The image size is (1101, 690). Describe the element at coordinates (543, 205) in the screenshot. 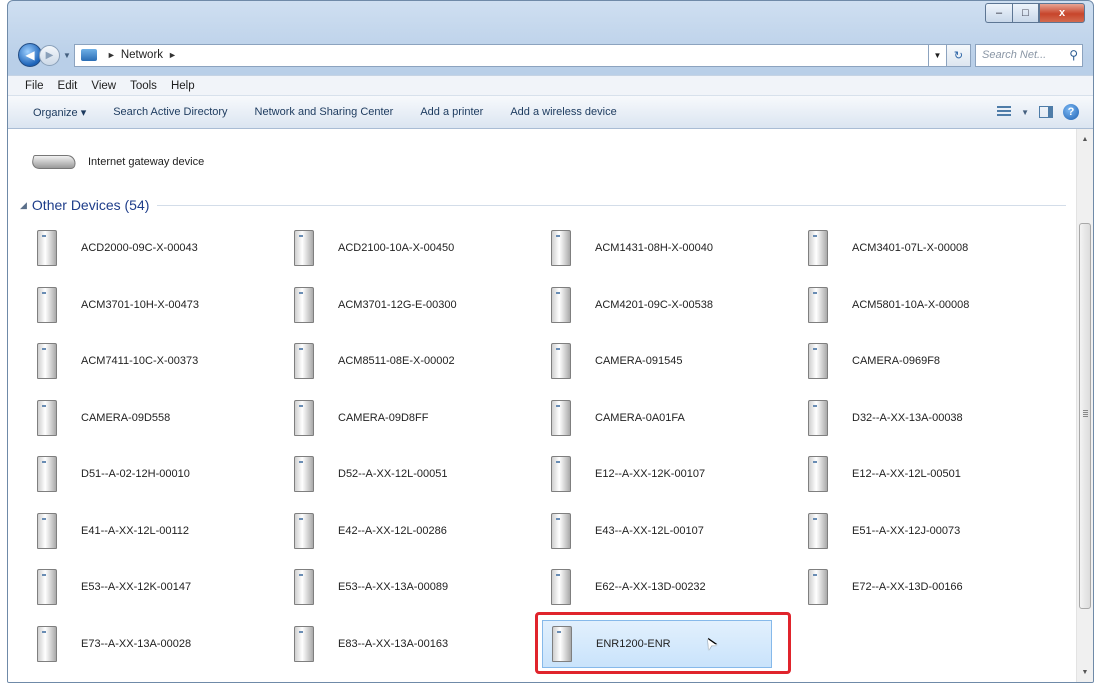

I see `group-header-other-devices: ◢ Other Devices (54)` at that location.